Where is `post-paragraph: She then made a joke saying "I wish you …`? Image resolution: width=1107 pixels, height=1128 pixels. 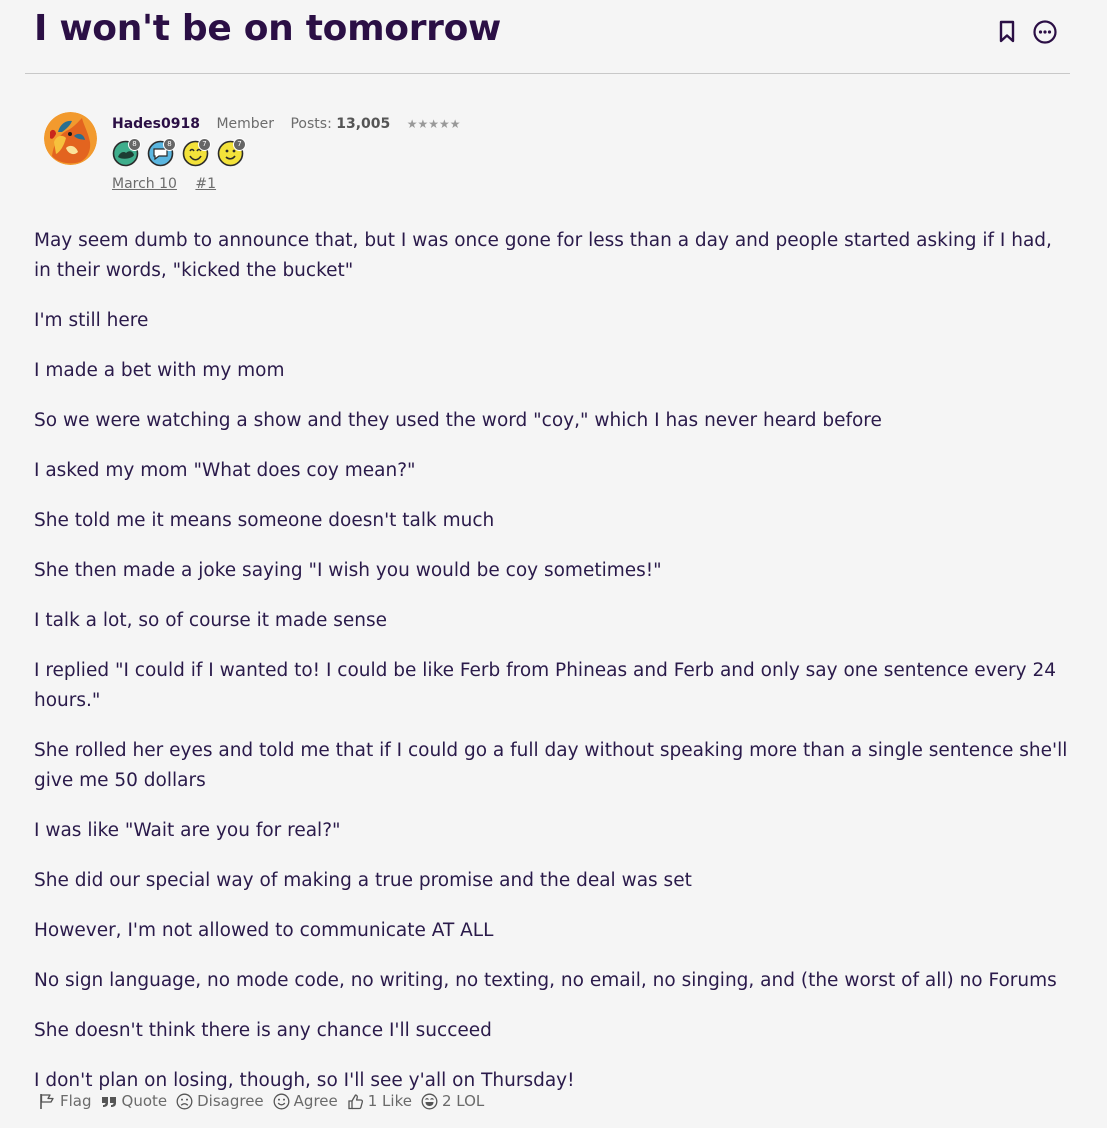
post-paragraph: She then made a joke saying "I wish you … is located at coordinates (348, 570).